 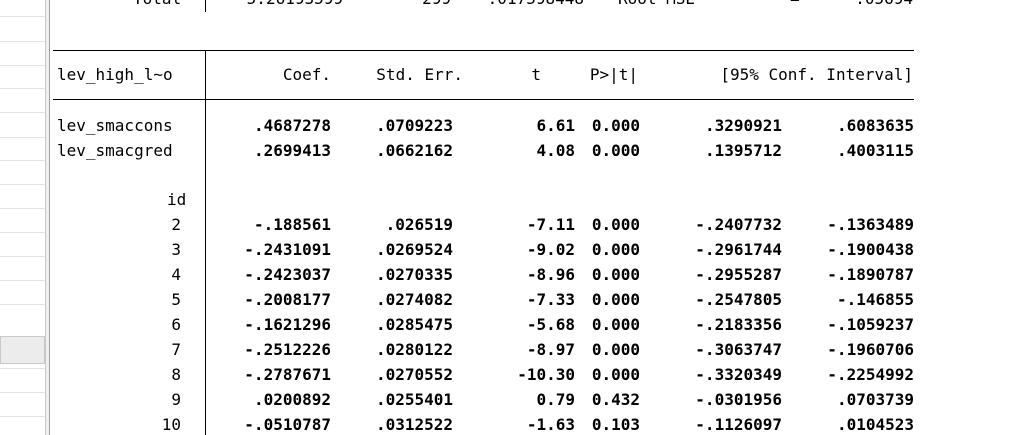 What do you see at coordinates (550, 324) in the screenshot?
I see `t-value: -5.68` at bounding box center [550, 324].